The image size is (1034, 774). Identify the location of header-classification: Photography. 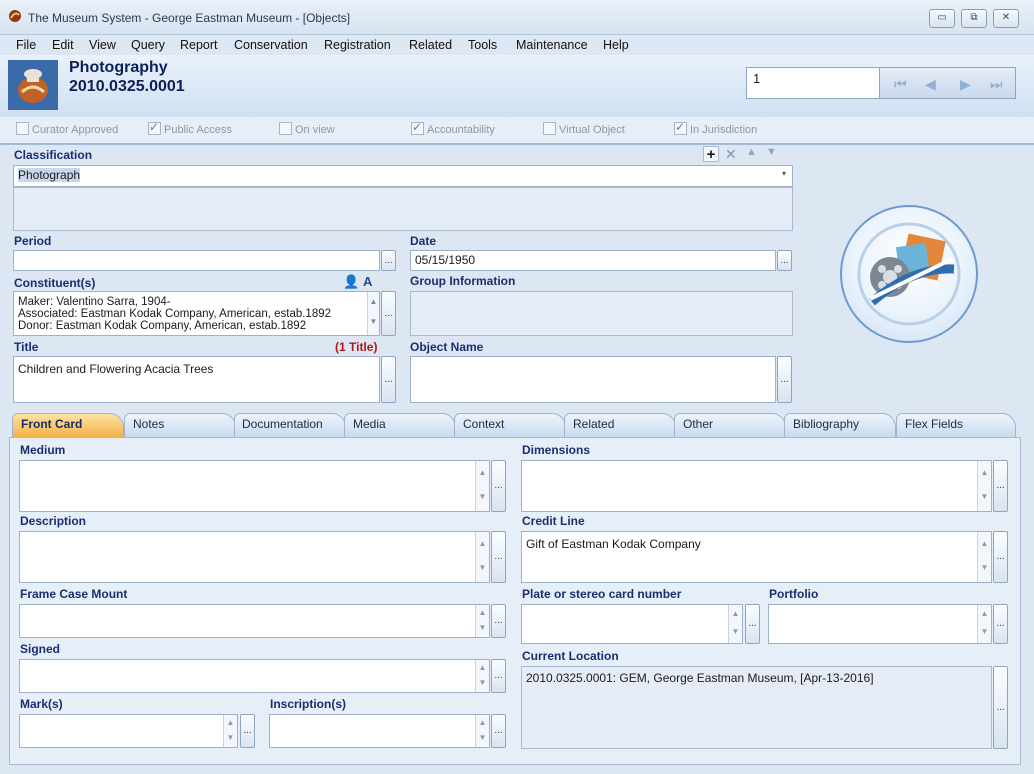
(118, 67).